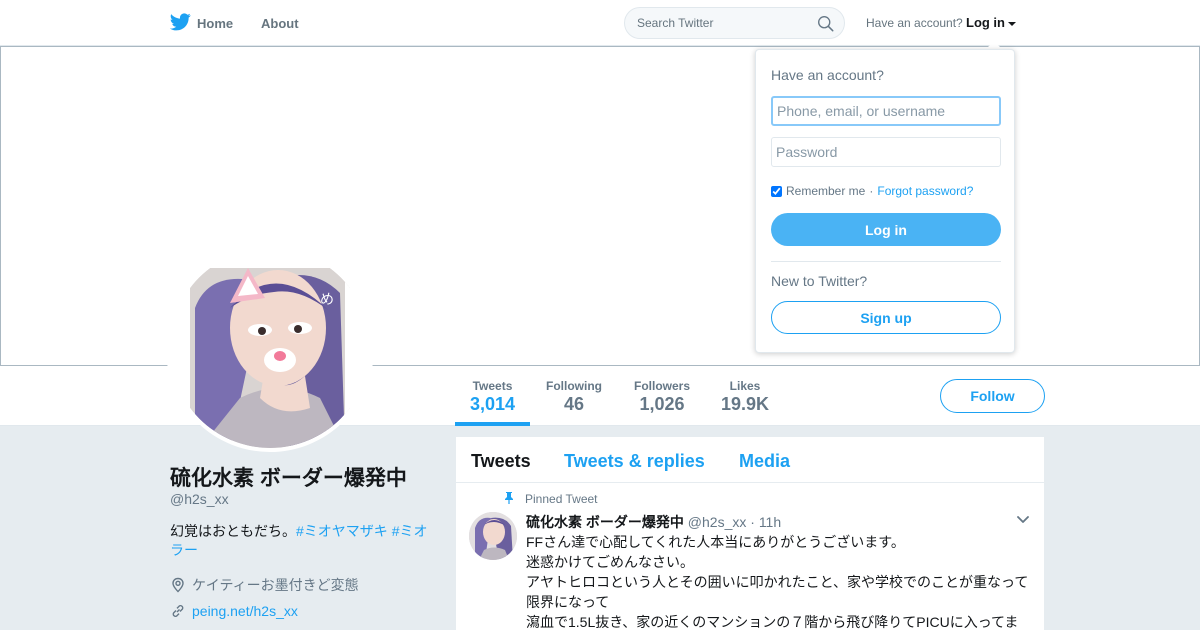 This screenshot has height=630, width=1200. What do you see at coordinates (717, 522) in the screenshot?
I see `tweet-author-handle: @h2s_xx` at bounding box center [717, 522].